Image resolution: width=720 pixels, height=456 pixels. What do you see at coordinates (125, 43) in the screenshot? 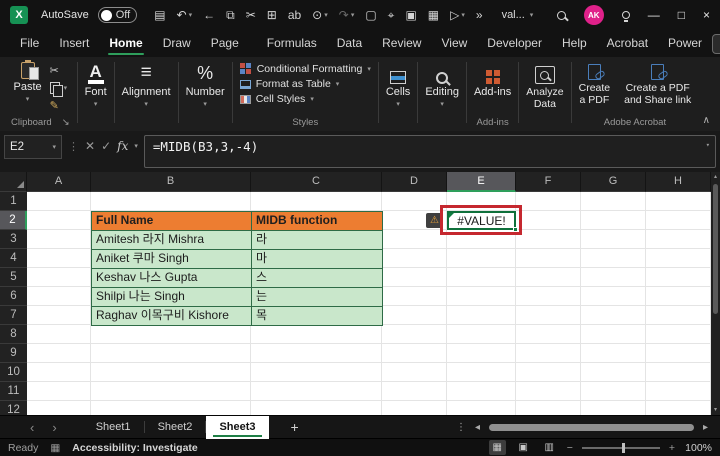
I see `tab-home: Home` at bounding box center [125, 43].